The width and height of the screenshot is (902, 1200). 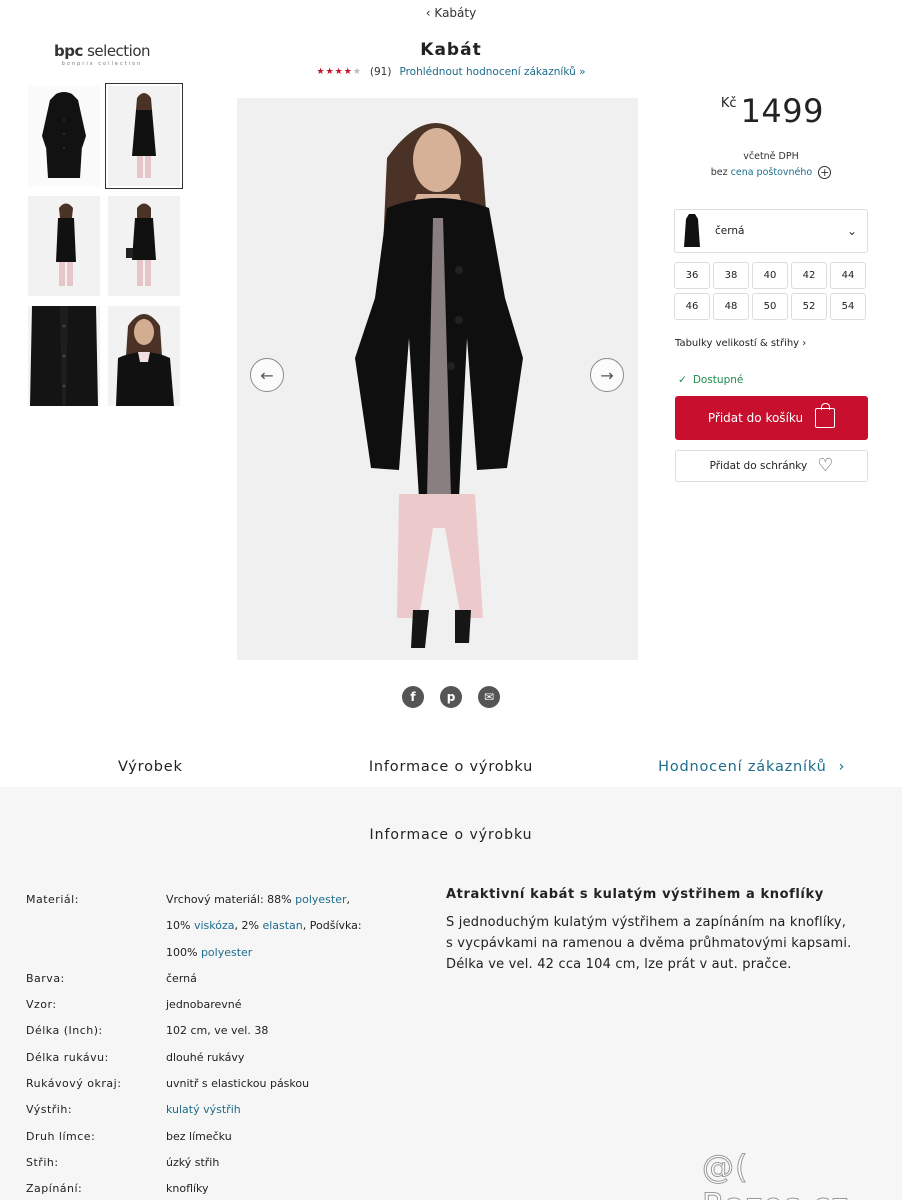 I want to click on attribute-row: Délka rukávu: dlouhé rukávy, so click(x=216, y=1058).